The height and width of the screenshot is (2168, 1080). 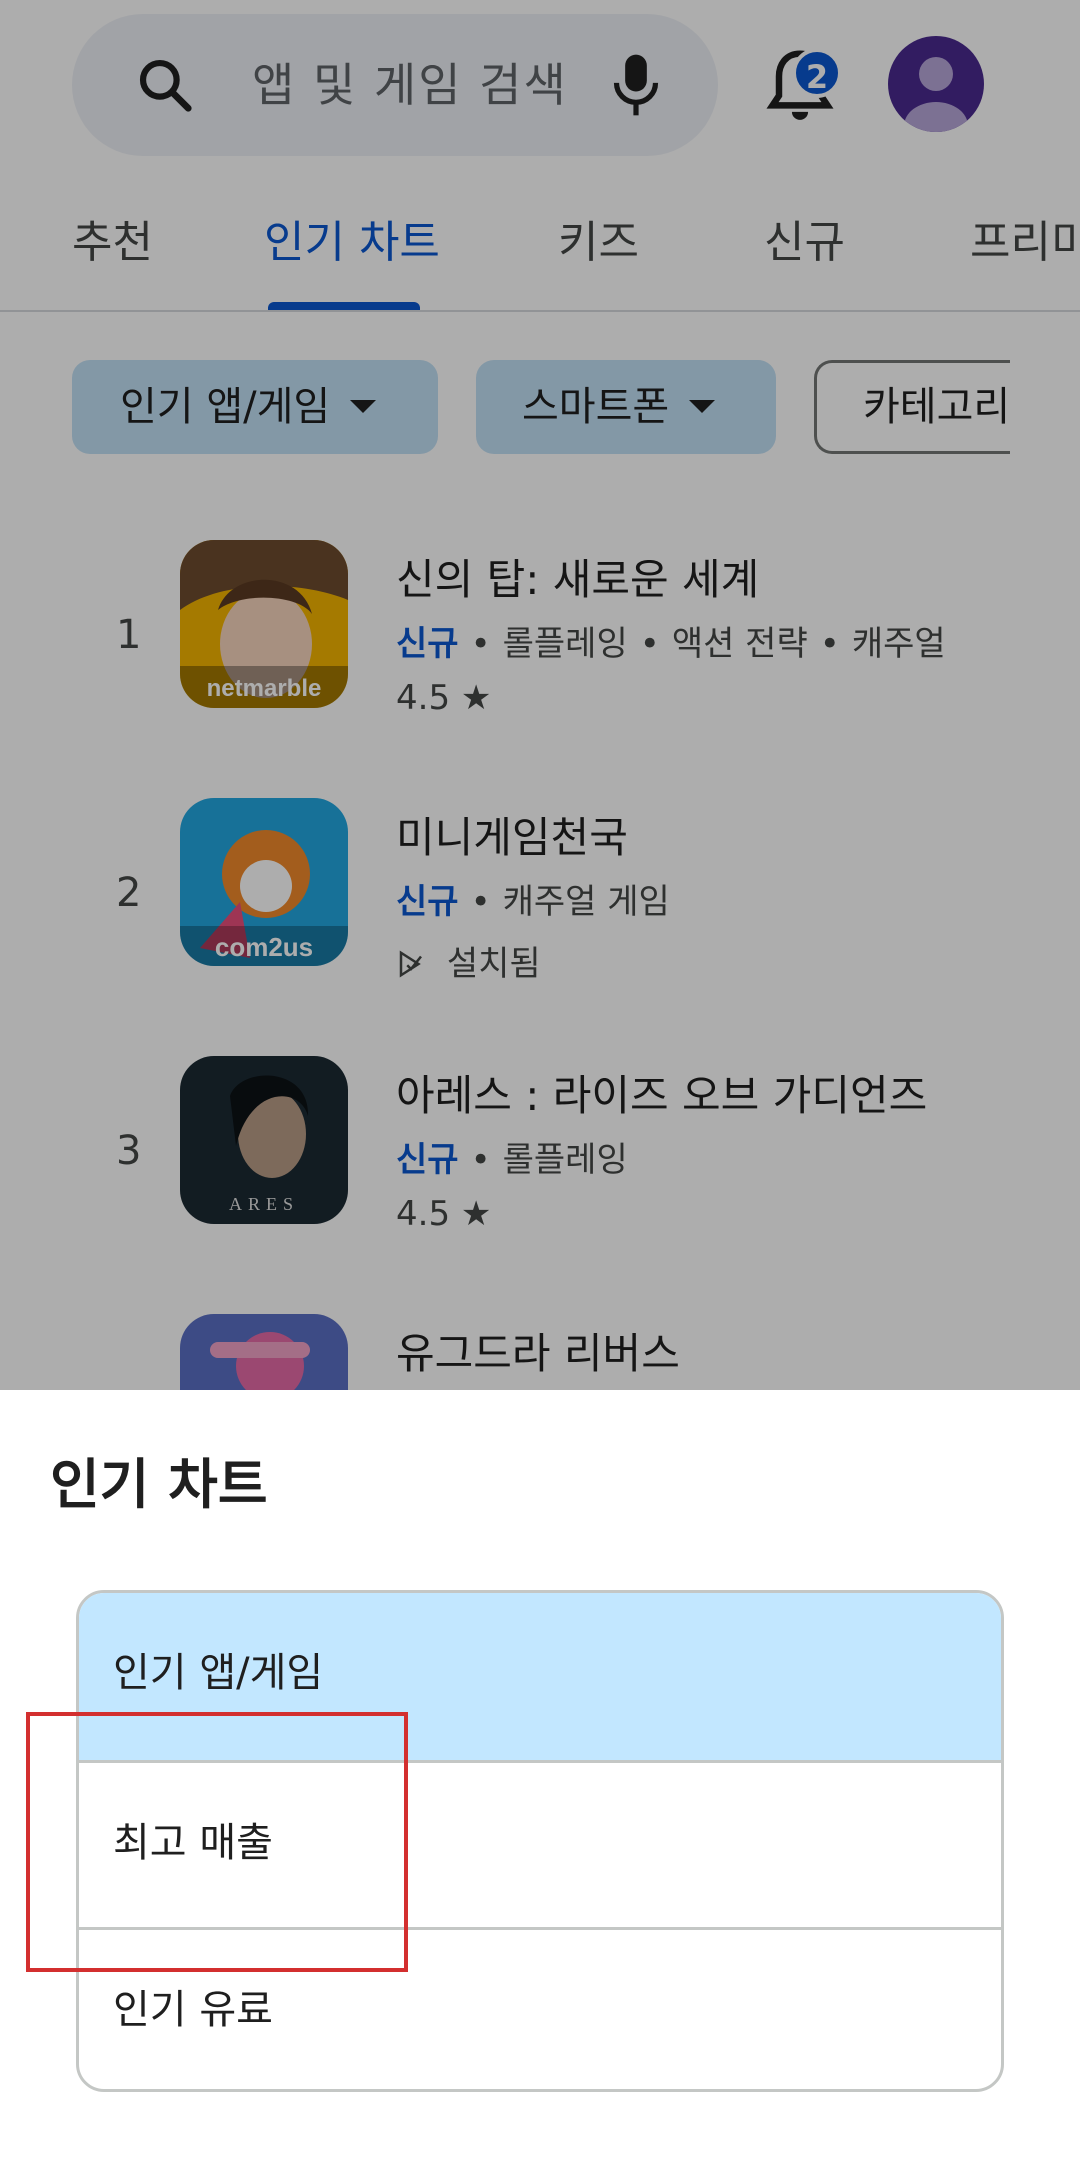 I want to click on sheet-title: 인기 차트, so click(x=159, y=1484).